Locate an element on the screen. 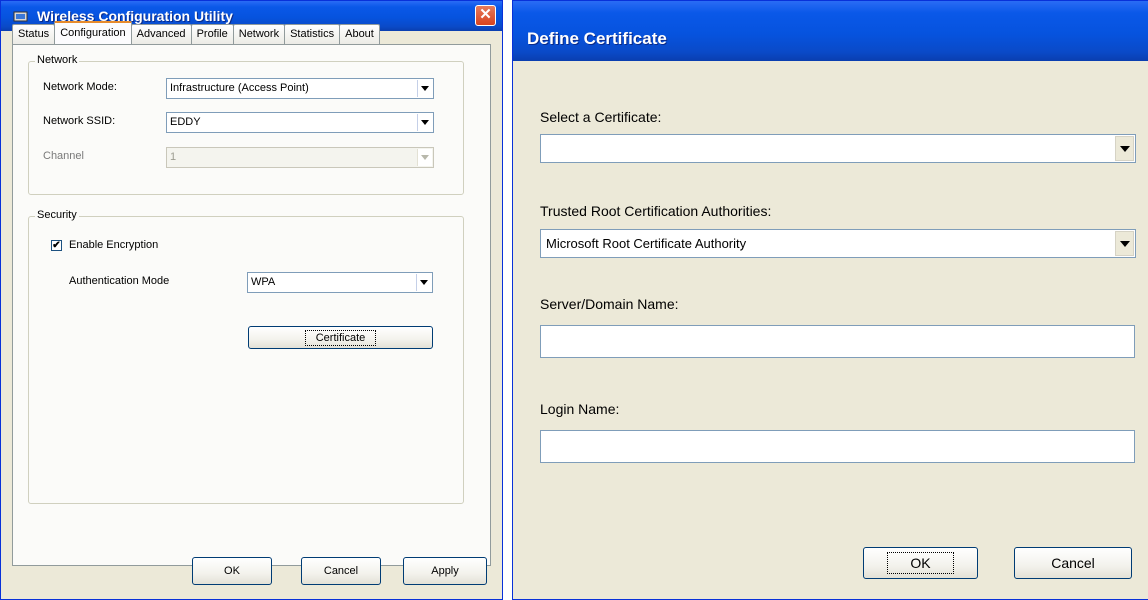  app-icon is located at coordinates (21, 16).